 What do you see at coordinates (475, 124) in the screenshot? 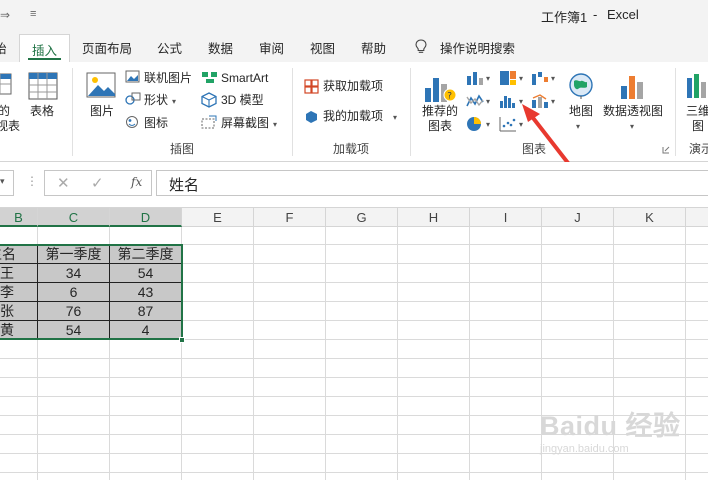
I see `pie-chart-icon` at bounding box center [475, 124].